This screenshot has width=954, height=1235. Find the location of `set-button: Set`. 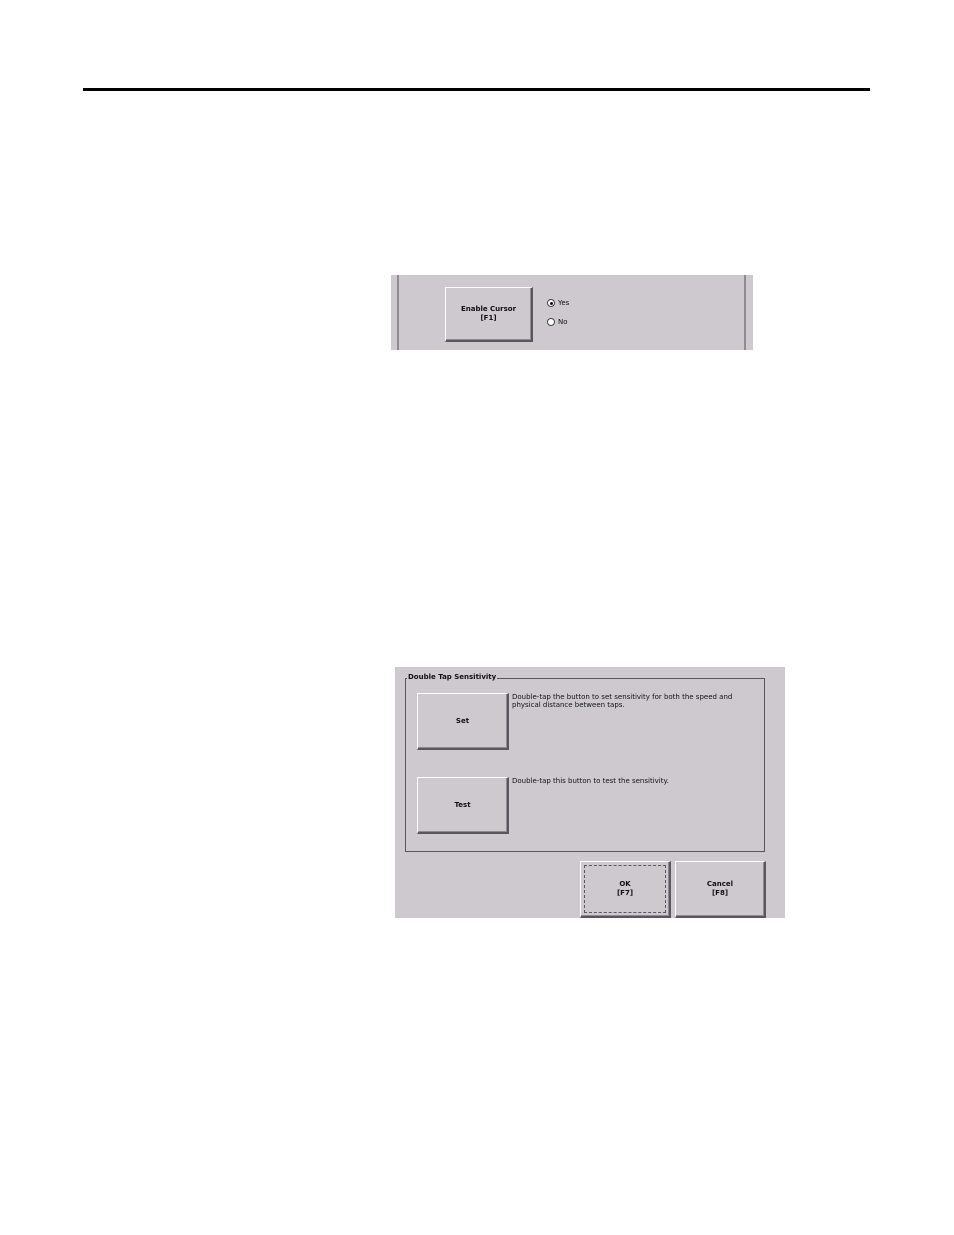

set-button: Set is located at coordinates (463, 721).